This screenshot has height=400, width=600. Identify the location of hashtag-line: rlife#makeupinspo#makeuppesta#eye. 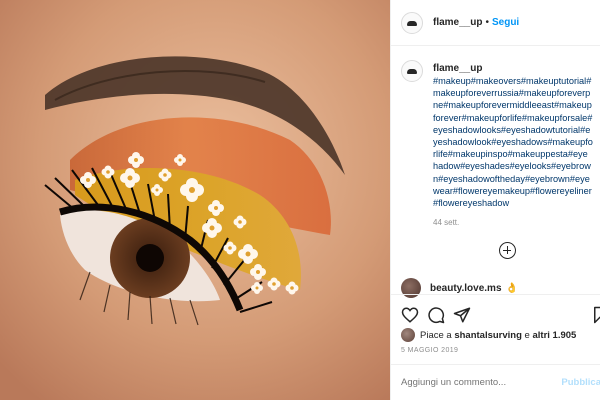
(516, 154).